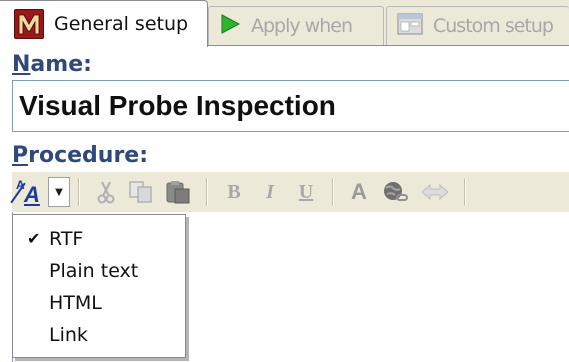  I want to click on cut-icon, so click(106, 192).